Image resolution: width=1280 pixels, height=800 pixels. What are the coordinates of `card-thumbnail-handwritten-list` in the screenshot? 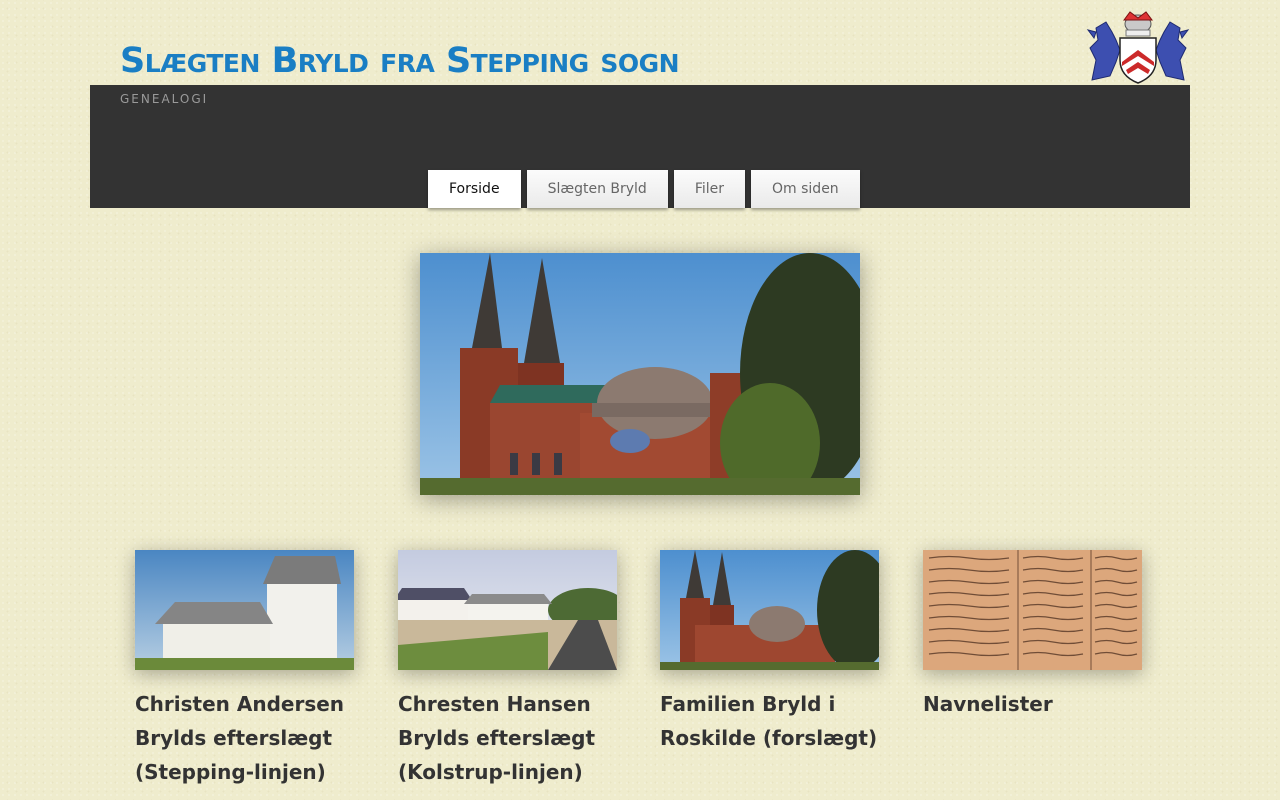 It's located at (1032, 610).